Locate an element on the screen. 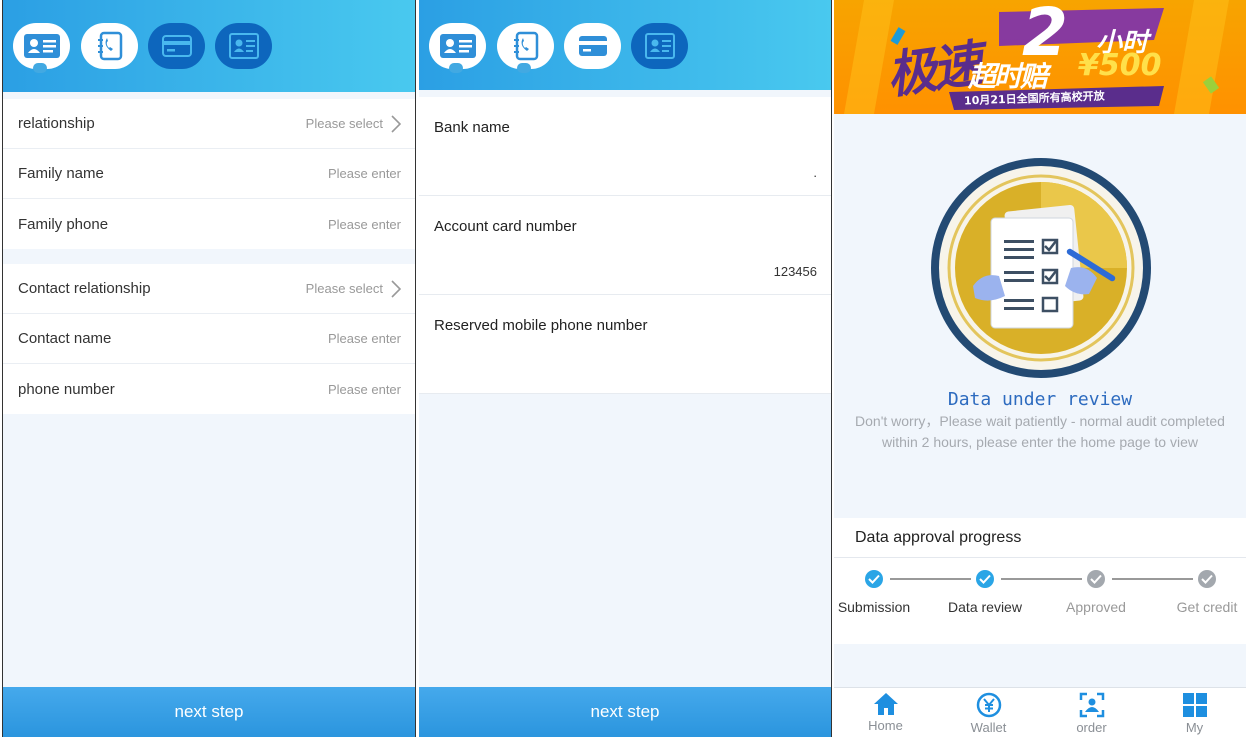  family-name-field: Family name Please enter is located at coordinates (209, 174).